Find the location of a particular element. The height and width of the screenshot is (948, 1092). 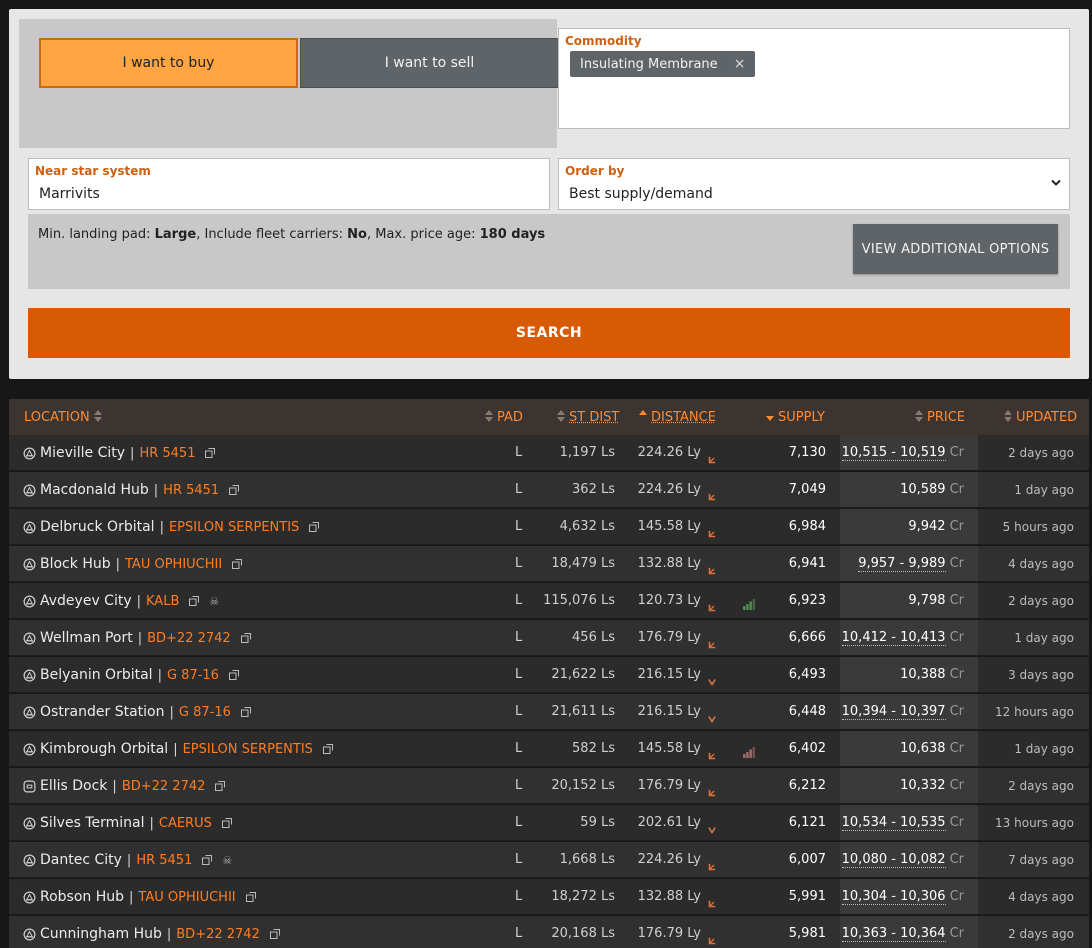

location-cell: Ostrander Station | G 87-16 is located at coordinates (137, 712).